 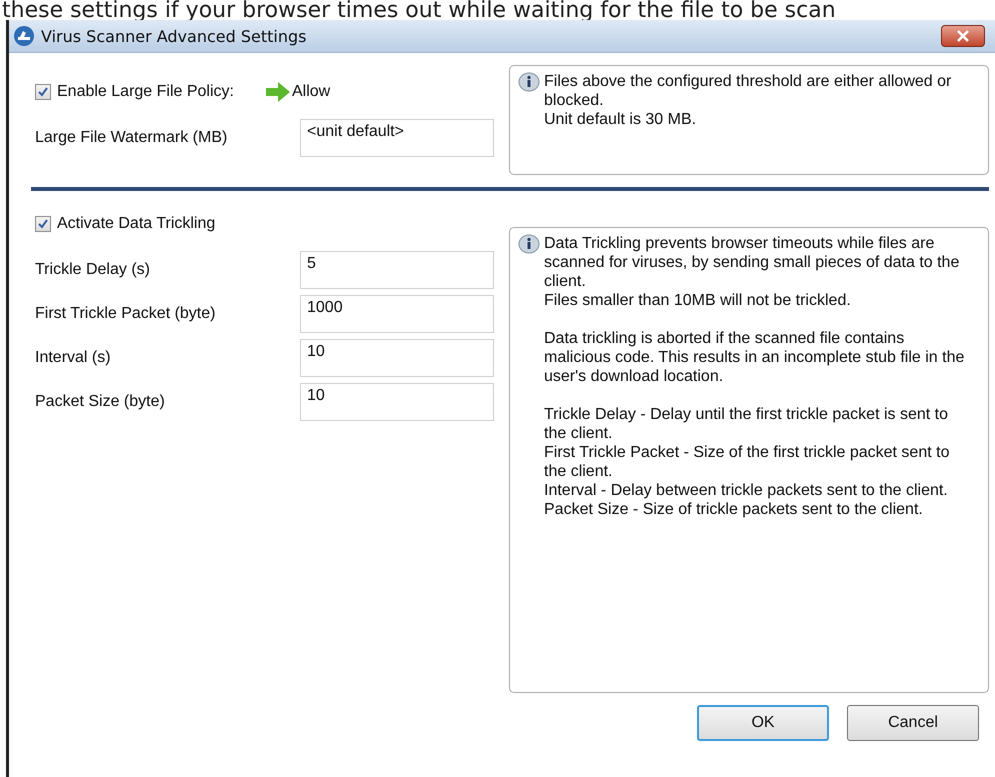 I want to click on input-field: <unit default>, so click(x=397, y=138).